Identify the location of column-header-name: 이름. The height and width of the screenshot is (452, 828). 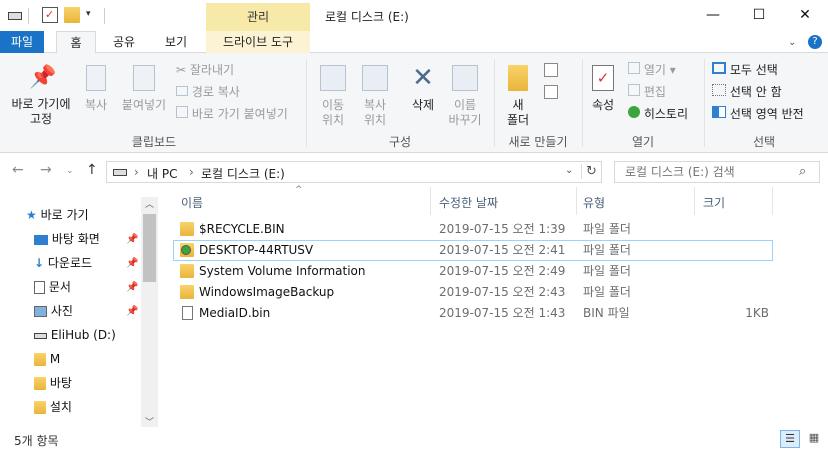
(192, 203).